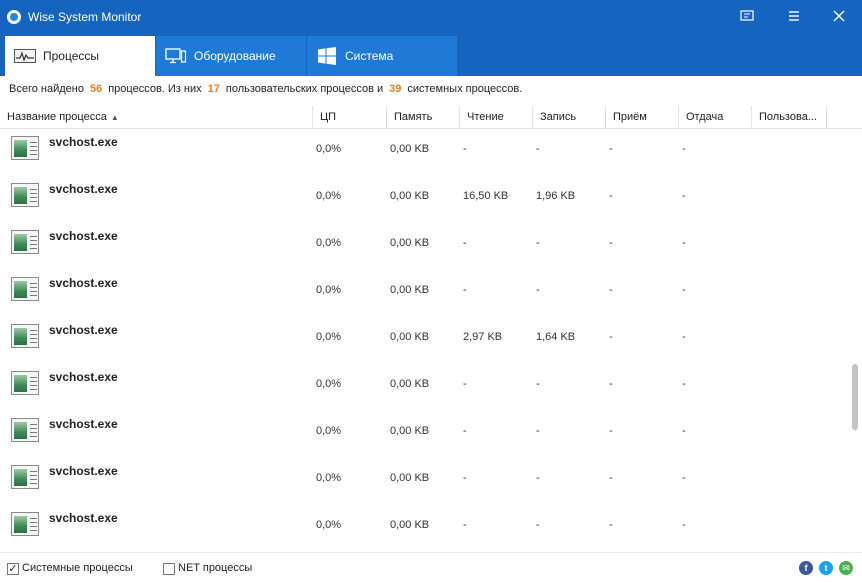 The height and width of the screenshot is (583, 862). I want to click on scrollbar-thumb, so click(855, 397).